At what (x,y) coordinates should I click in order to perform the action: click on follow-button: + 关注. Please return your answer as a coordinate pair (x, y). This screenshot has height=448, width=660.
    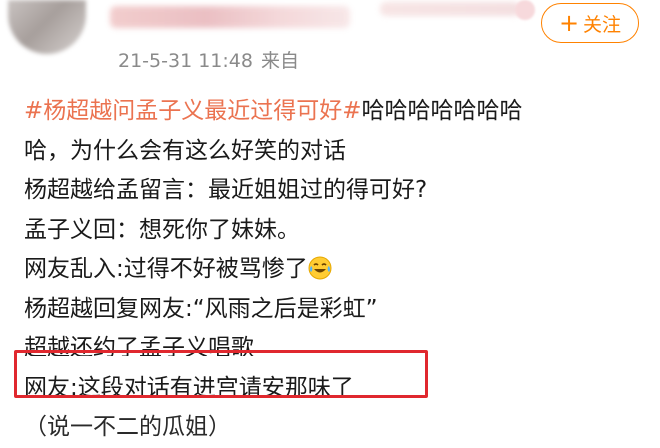
    Looking at the image, I should click on (590, 23).